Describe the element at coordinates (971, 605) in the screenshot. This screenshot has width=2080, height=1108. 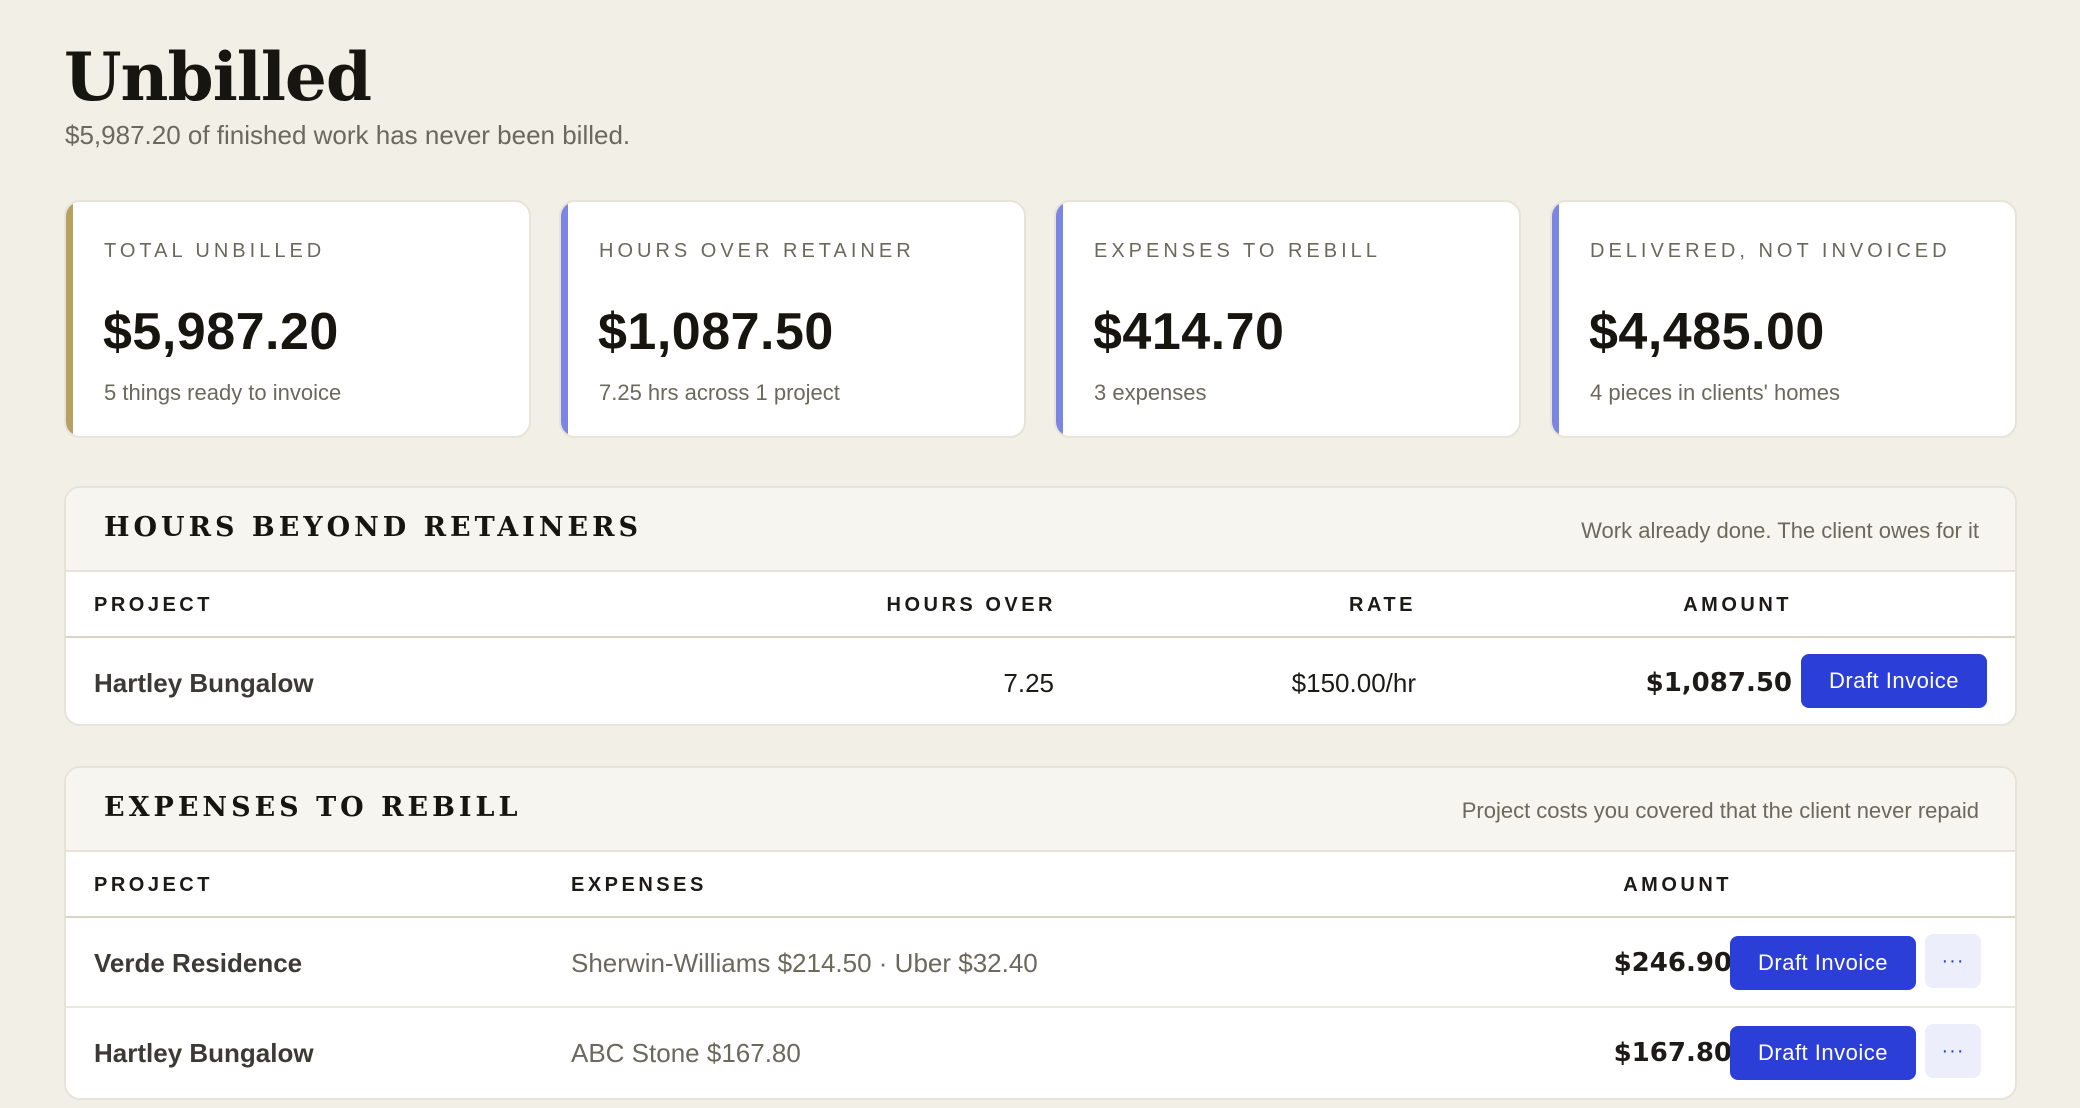
I see `column-header-hours-over: HOURS OVER` at that location.